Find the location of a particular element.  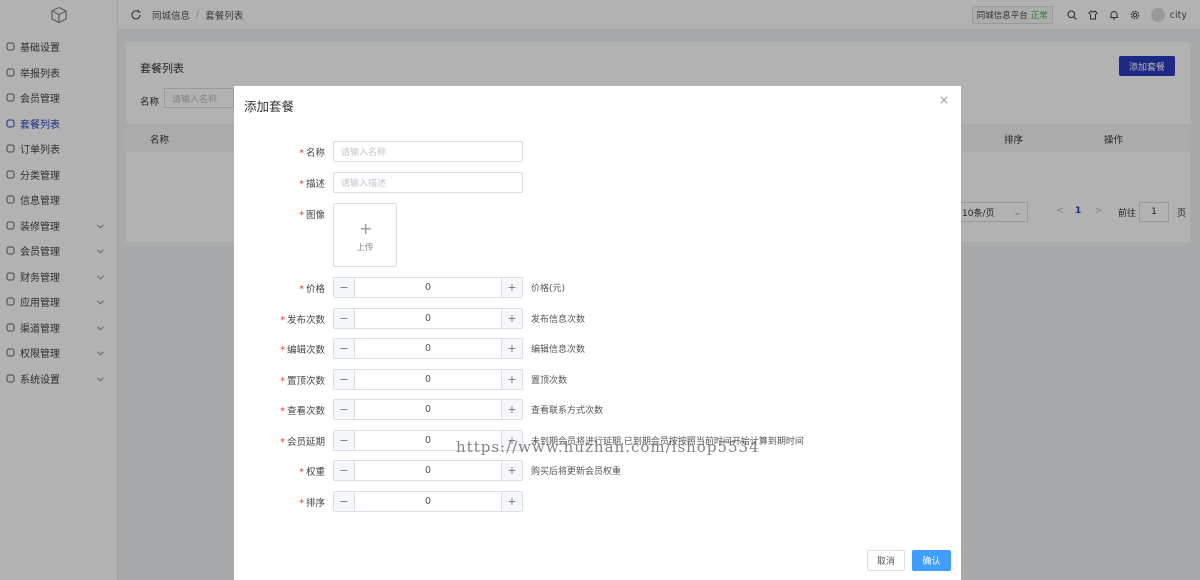

form-row-stepper: * 查看次数 −0 + 查看联系方式次数 is located at coordinates (597, 409).